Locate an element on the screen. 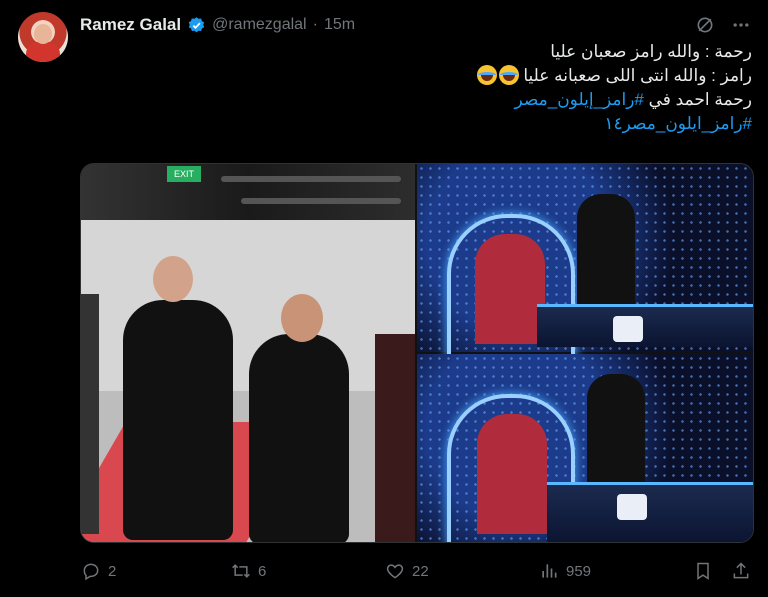 The image size is (768, 597). reply-count: 2 is located at coordinates (112, 571).